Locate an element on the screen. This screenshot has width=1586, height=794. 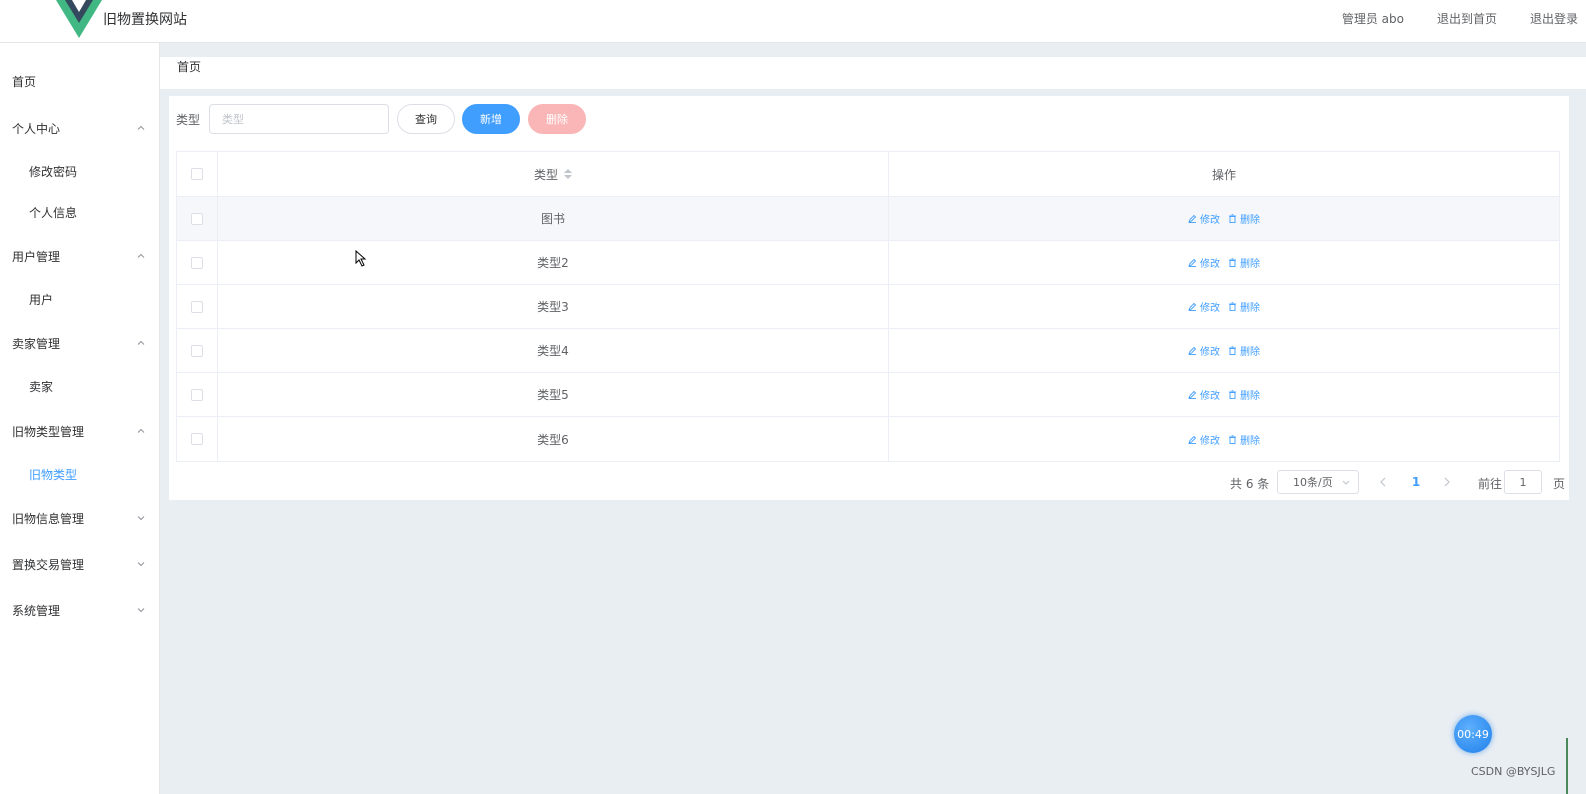
type-cell: 类型5 is located at coordinates (553, 394).